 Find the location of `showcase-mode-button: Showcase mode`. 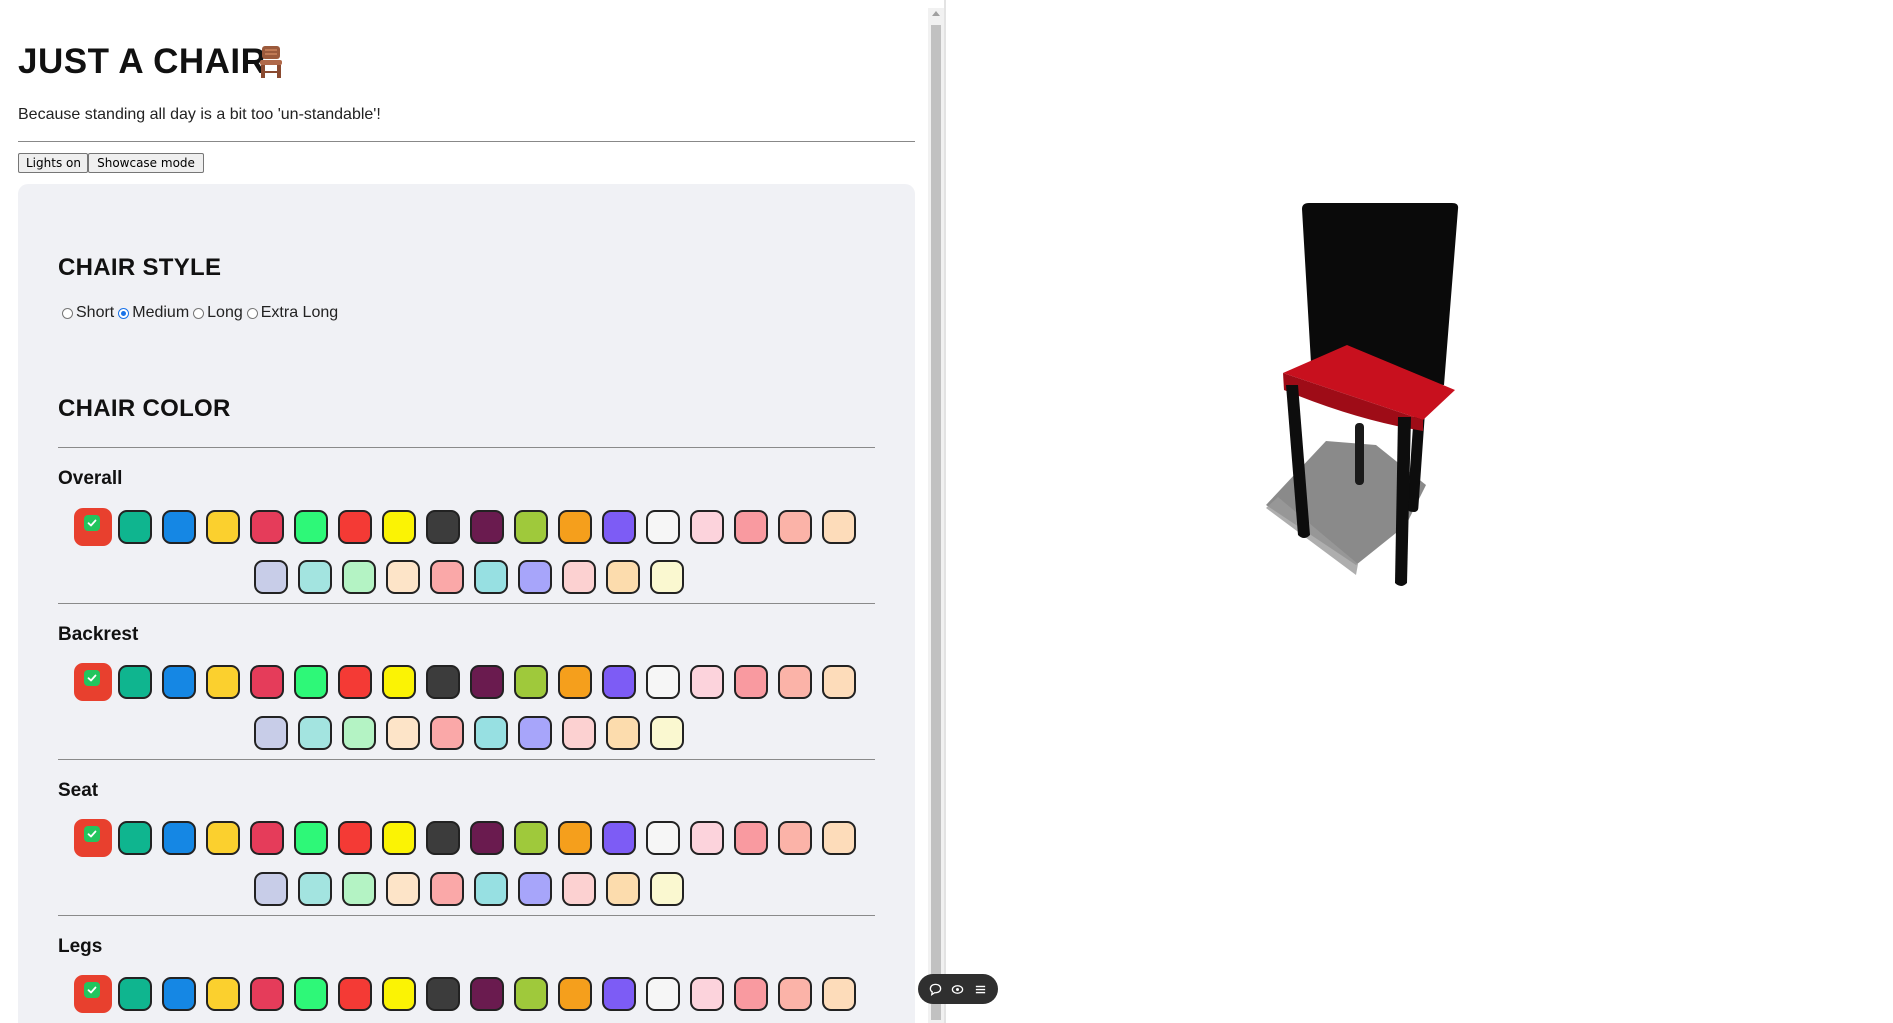

showcase-mode-button: Showcase mode is located at coordinates (146, 163).